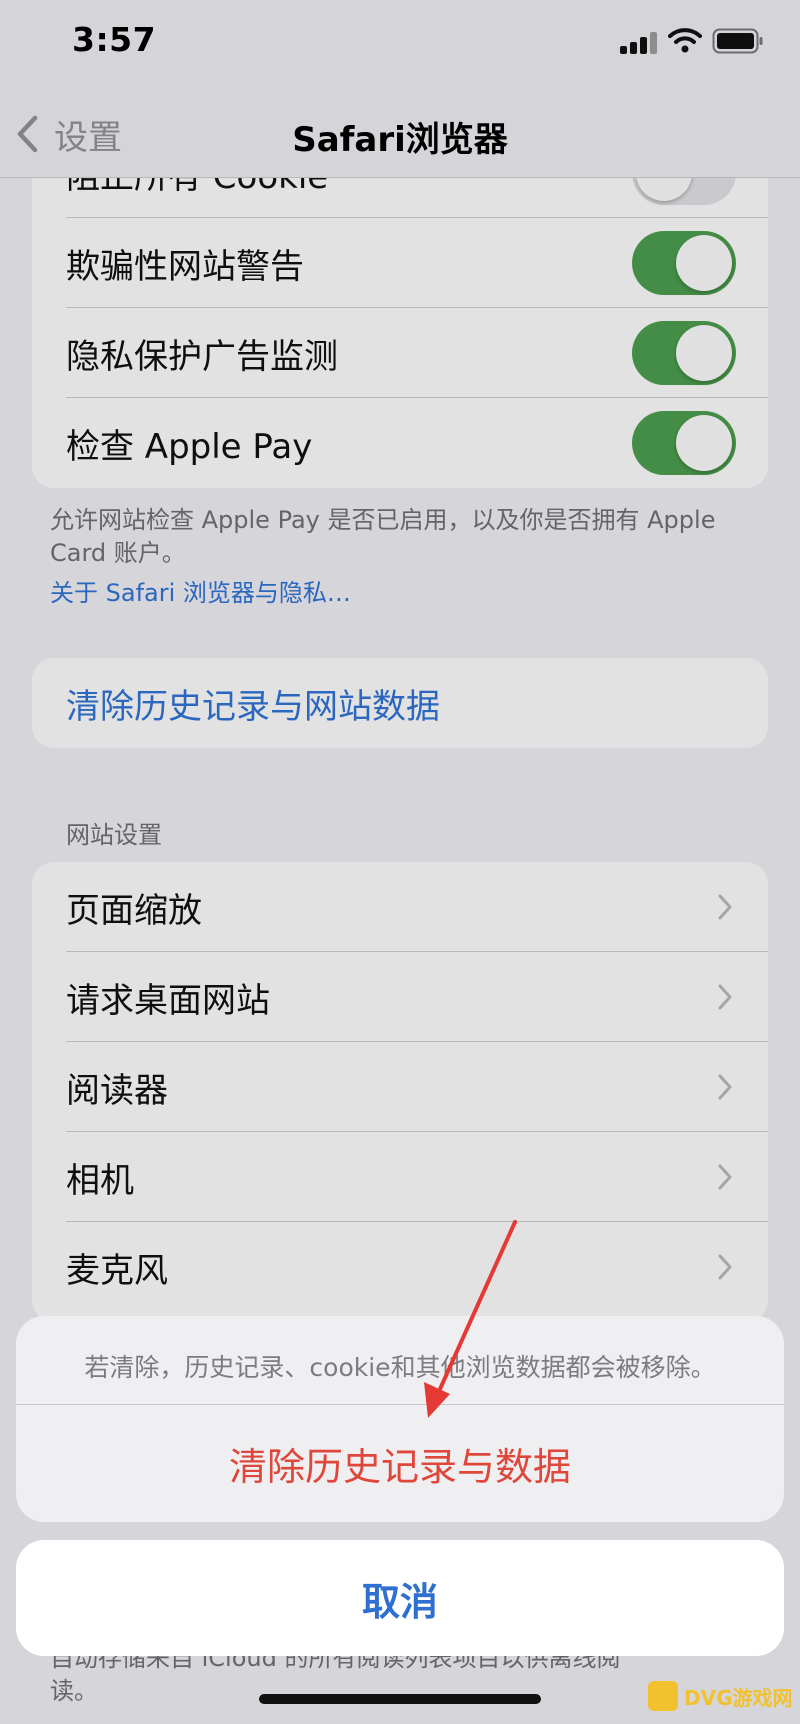  What do you see at coordinates (400, 1463) in the screenshot?
I see `clear-history-and-data-button: 清除历史记录与数据` at bounding box center [400, 1463].